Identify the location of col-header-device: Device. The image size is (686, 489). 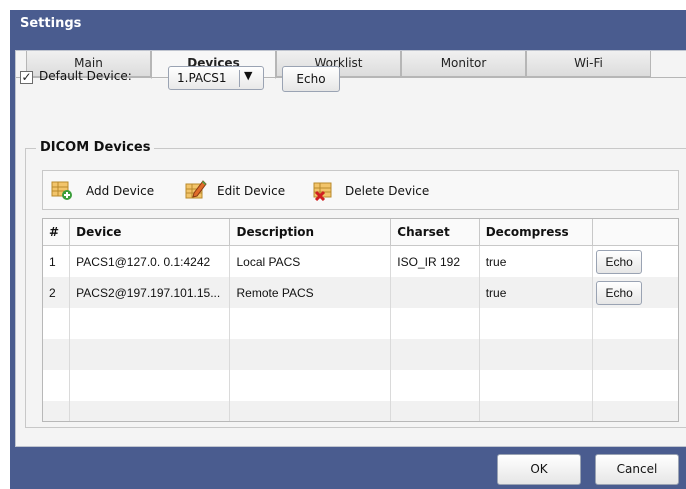
(150, 232).